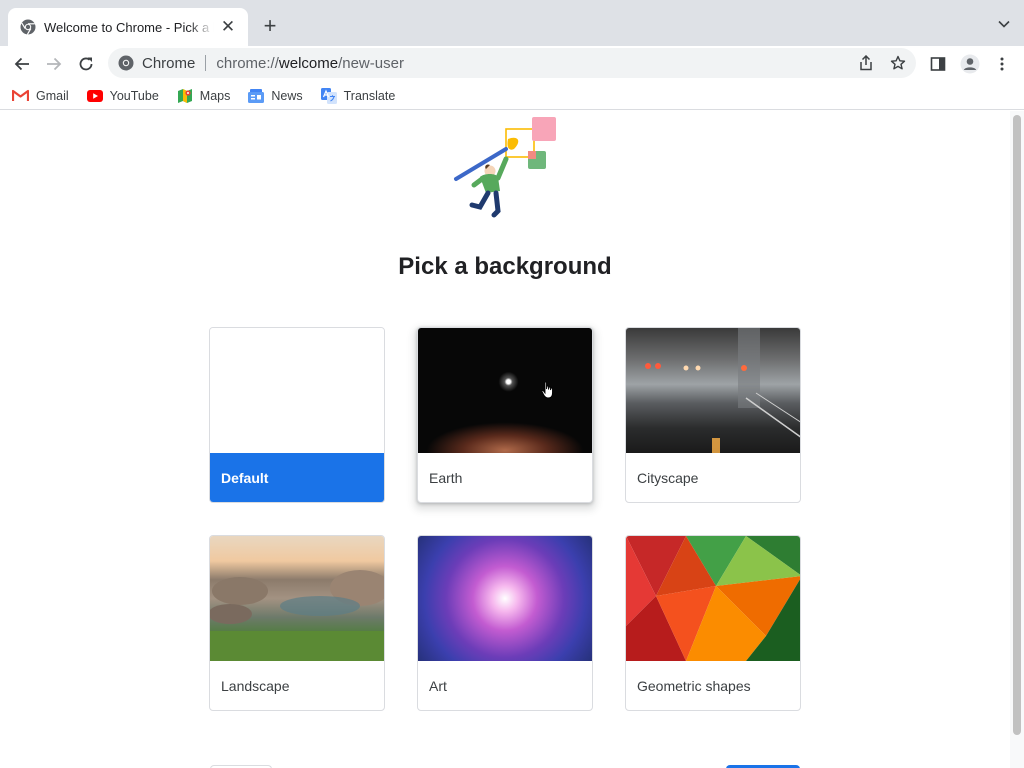  I want to click on more-vert-icon, so click(1002, 64).